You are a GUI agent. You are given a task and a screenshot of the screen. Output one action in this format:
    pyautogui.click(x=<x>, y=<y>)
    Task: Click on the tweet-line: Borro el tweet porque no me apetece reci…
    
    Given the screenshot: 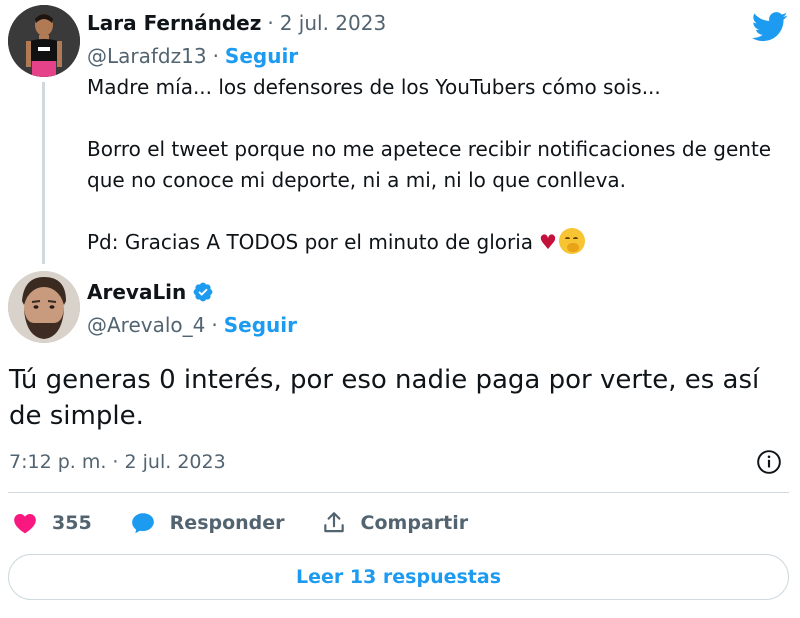 What is the action you would take?
    pyautogui.click(x=429, y=149)
    